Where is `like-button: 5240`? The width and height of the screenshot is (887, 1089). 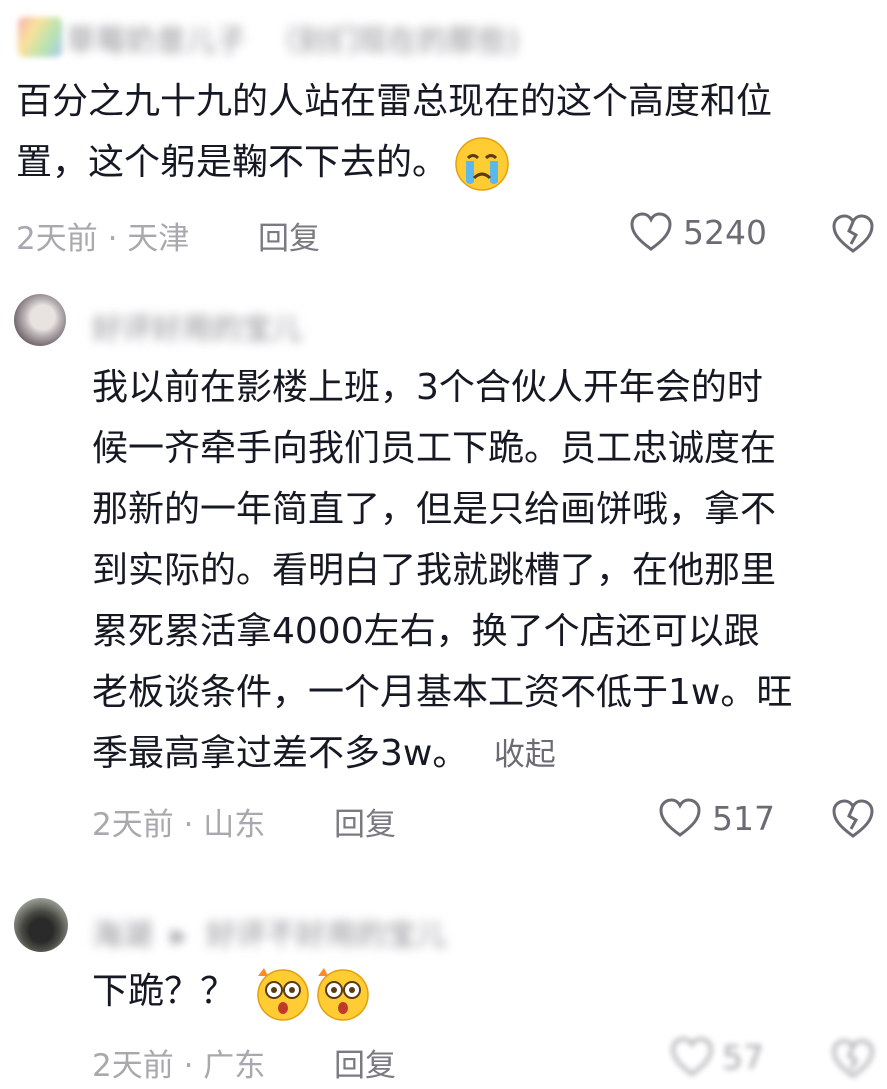 like-button: 5240 is located at coordinates (698, 232).